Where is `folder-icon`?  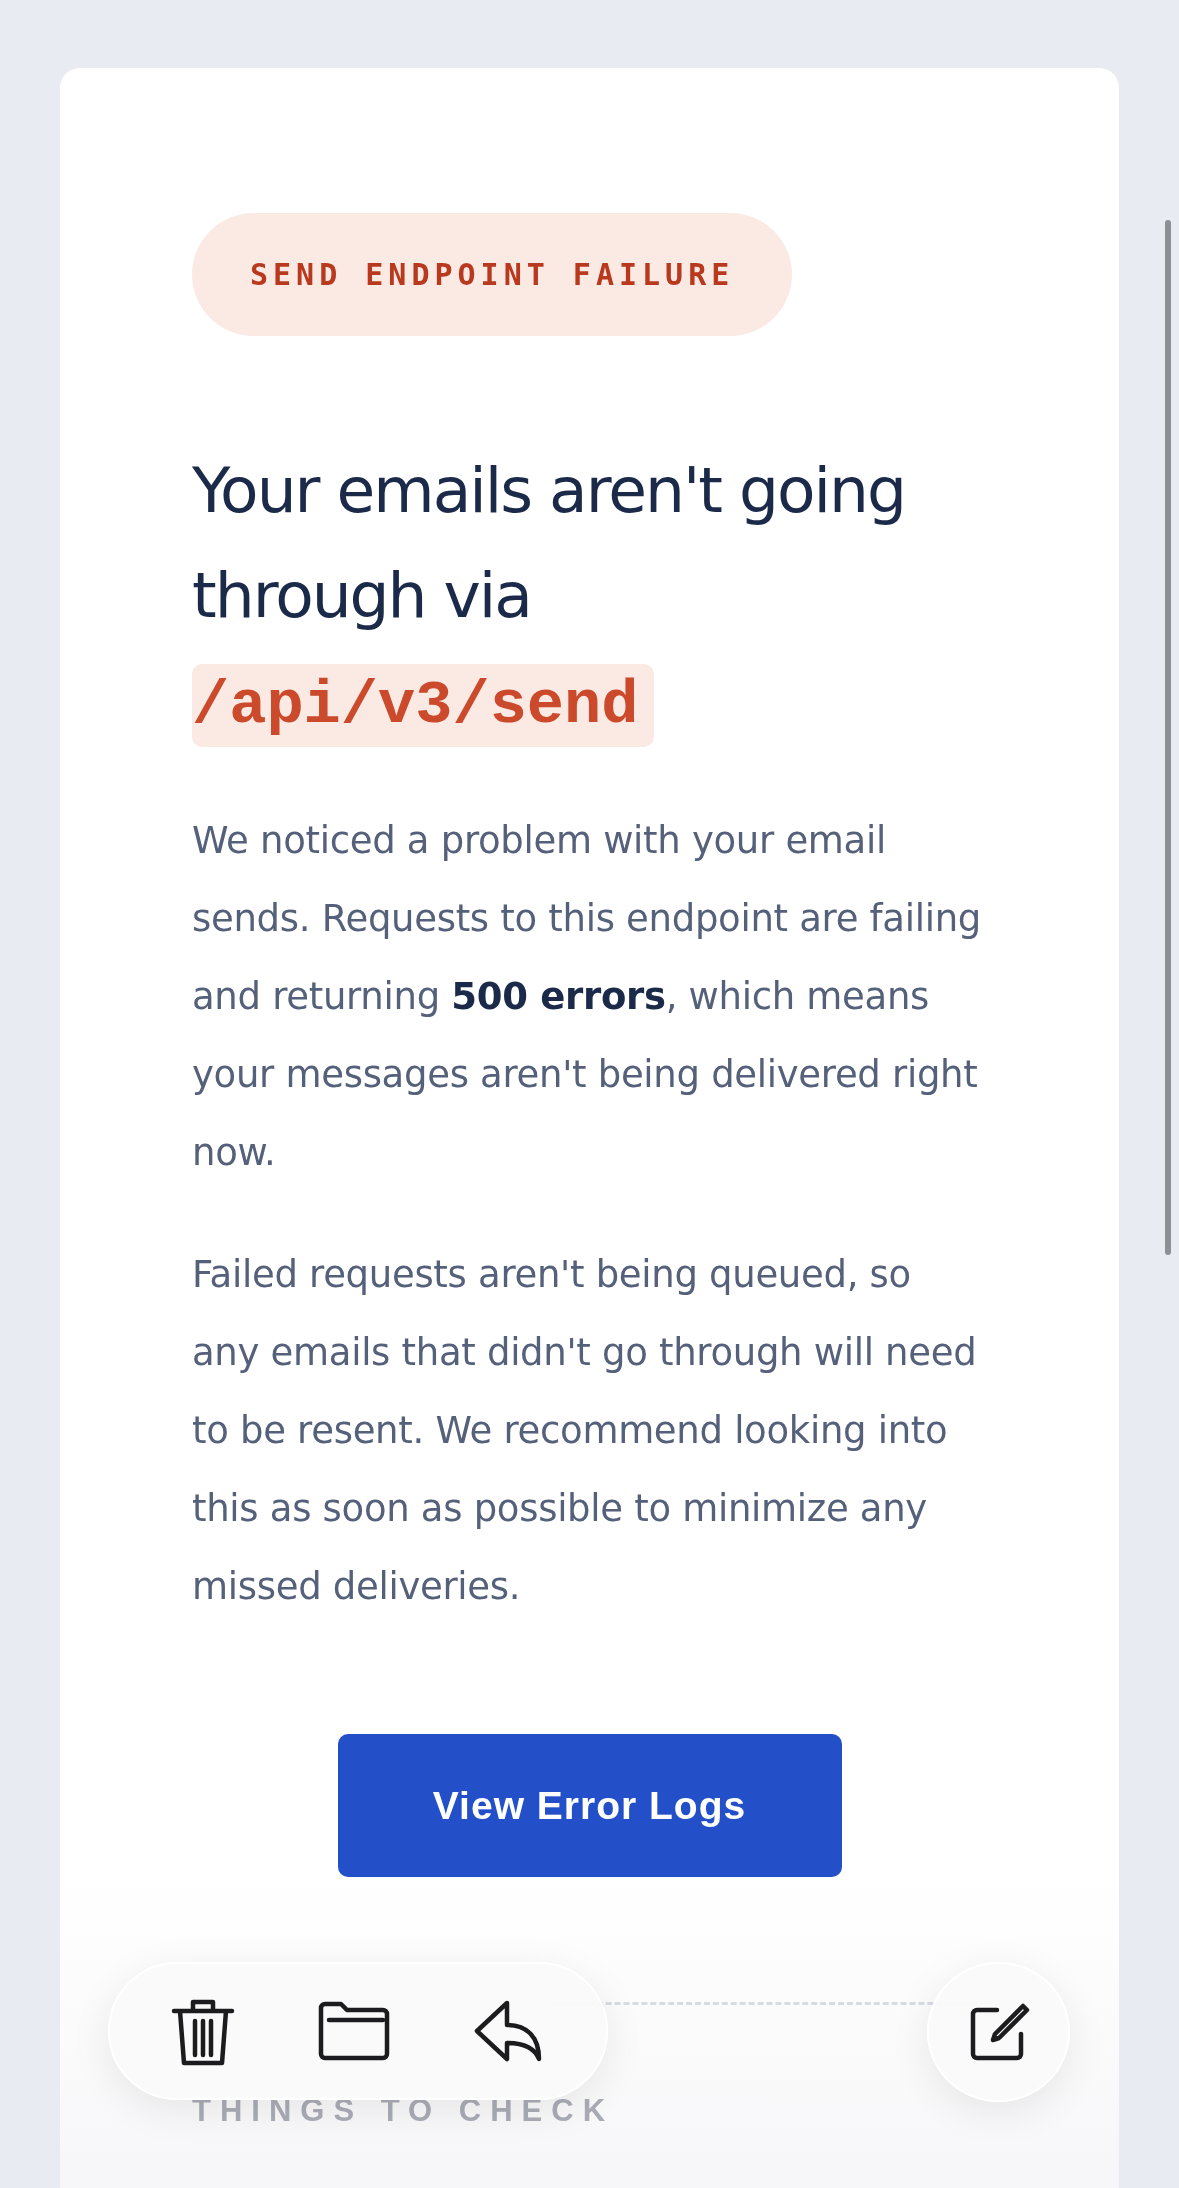 folder-icon is located at coordinates (354, 2031).